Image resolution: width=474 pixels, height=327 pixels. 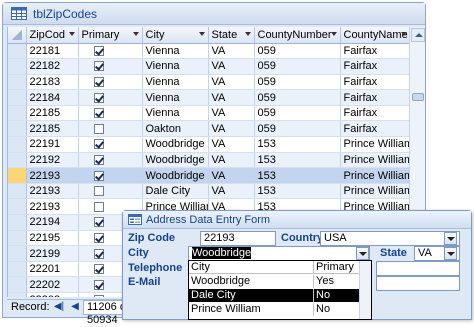 I want to click on zip-cell: 22191, so click(x=52, y=144).